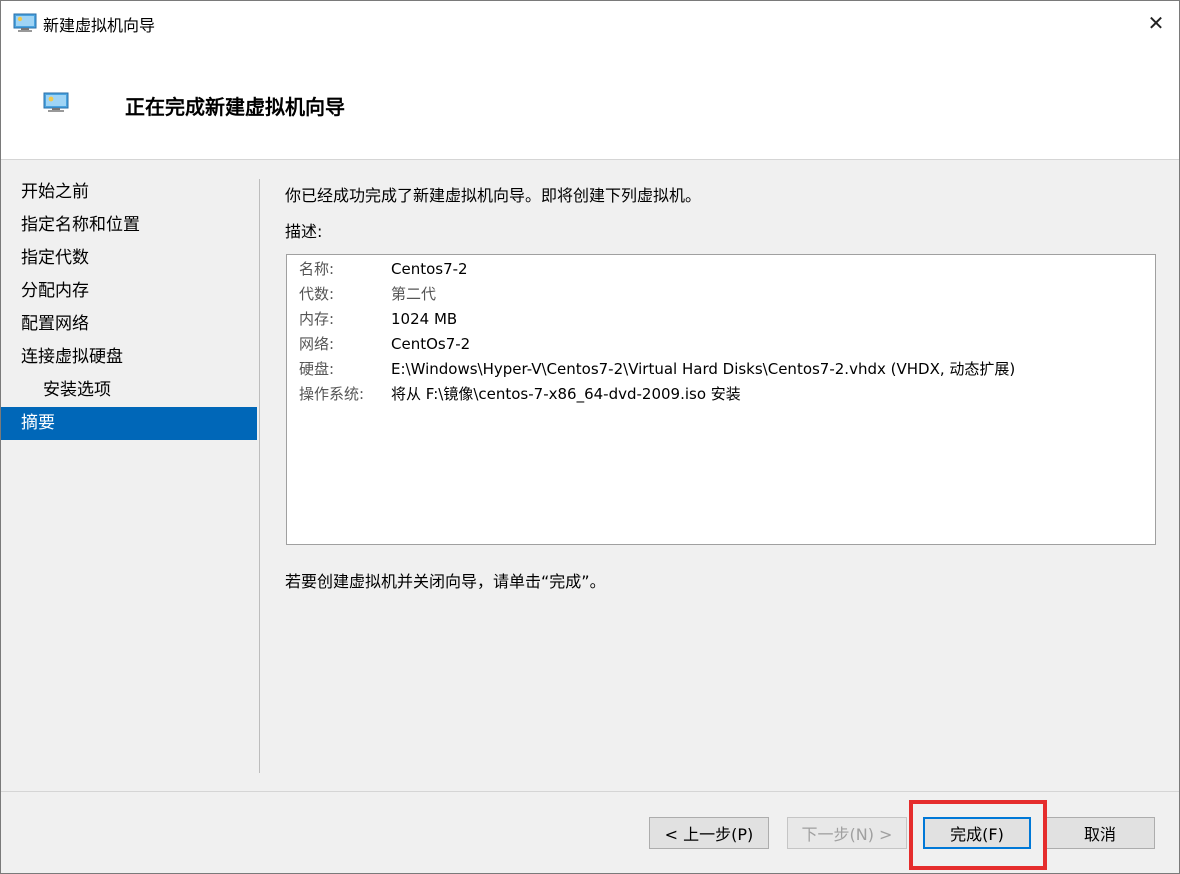 The height and width of the screenshot is (874, 1180). What do you see at coordinates (590, 791) in the screenshot?
I see `footer-divider` at bounding box center [590, 791].